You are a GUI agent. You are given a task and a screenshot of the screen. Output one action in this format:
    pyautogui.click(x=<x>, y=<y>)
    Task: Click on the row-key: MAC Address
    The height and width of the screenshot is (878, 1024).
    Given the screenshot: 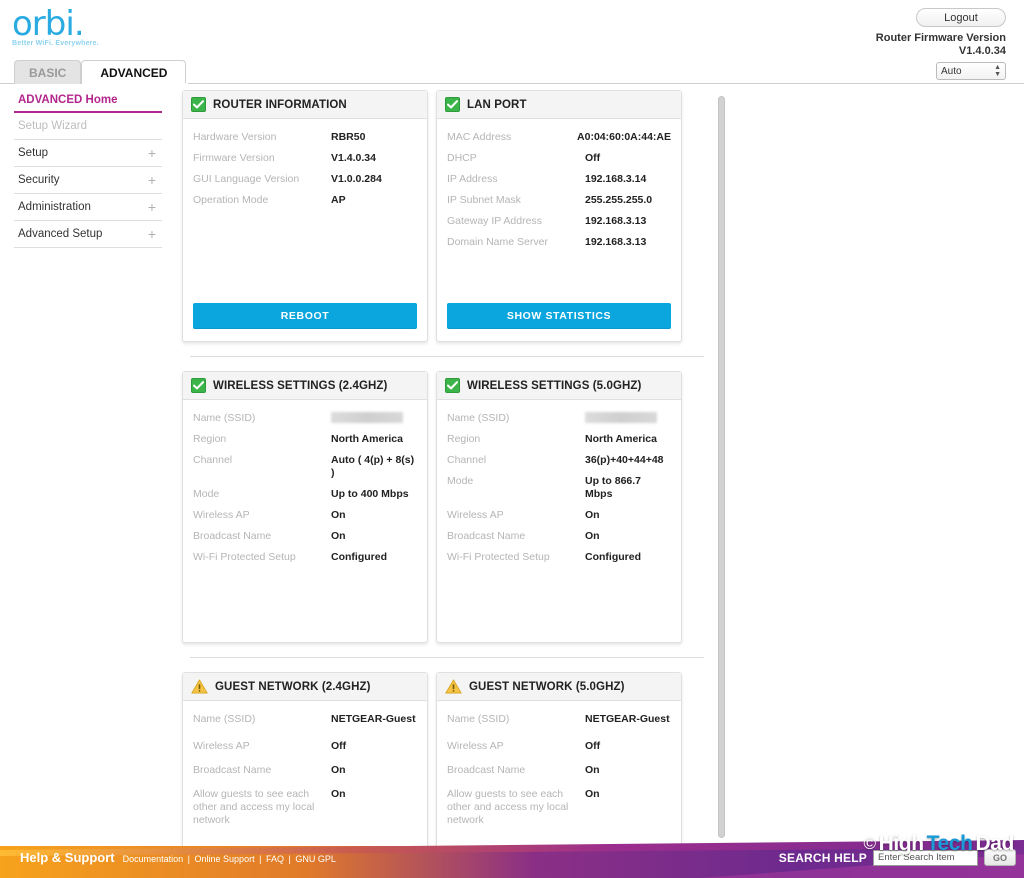 What is the action you would take?
    pyautogui.click(x=479, y=137)
    